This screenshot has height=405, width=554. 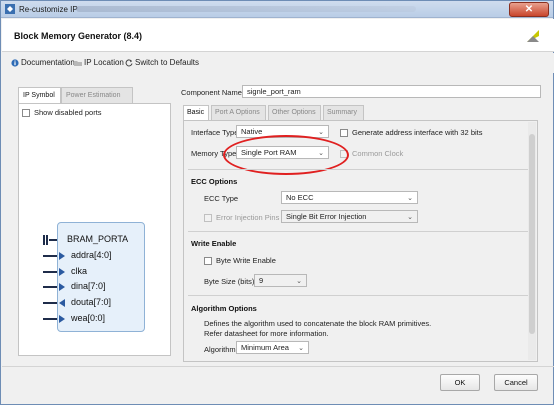 What do you see at coordinates (532, 234) in the screenshot?
I see `scroll-thumb` at bounding box center [532, 234].